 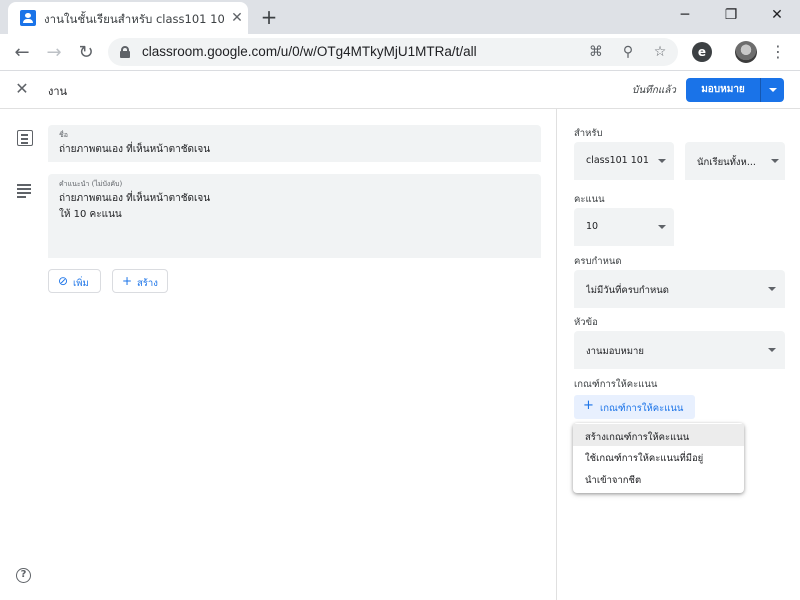 What do you see at coordinates (134, 19) in the screenshot?
I see `tab-title: งานในชั้นเรียนสำหรับ class101 101` at bounding box center [134, 19].